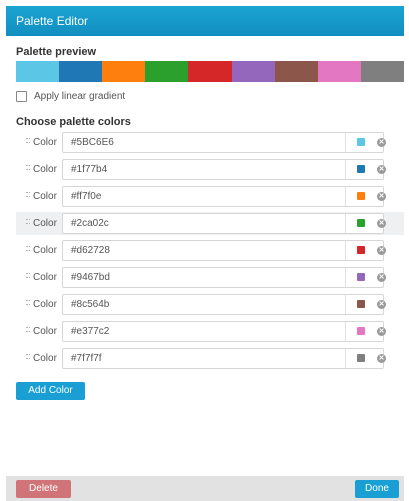 The image size is (409, 501). Describe the element at coordinates (92, 142) in the screenshot. I see `color-value: #5BC6E6` at that location.